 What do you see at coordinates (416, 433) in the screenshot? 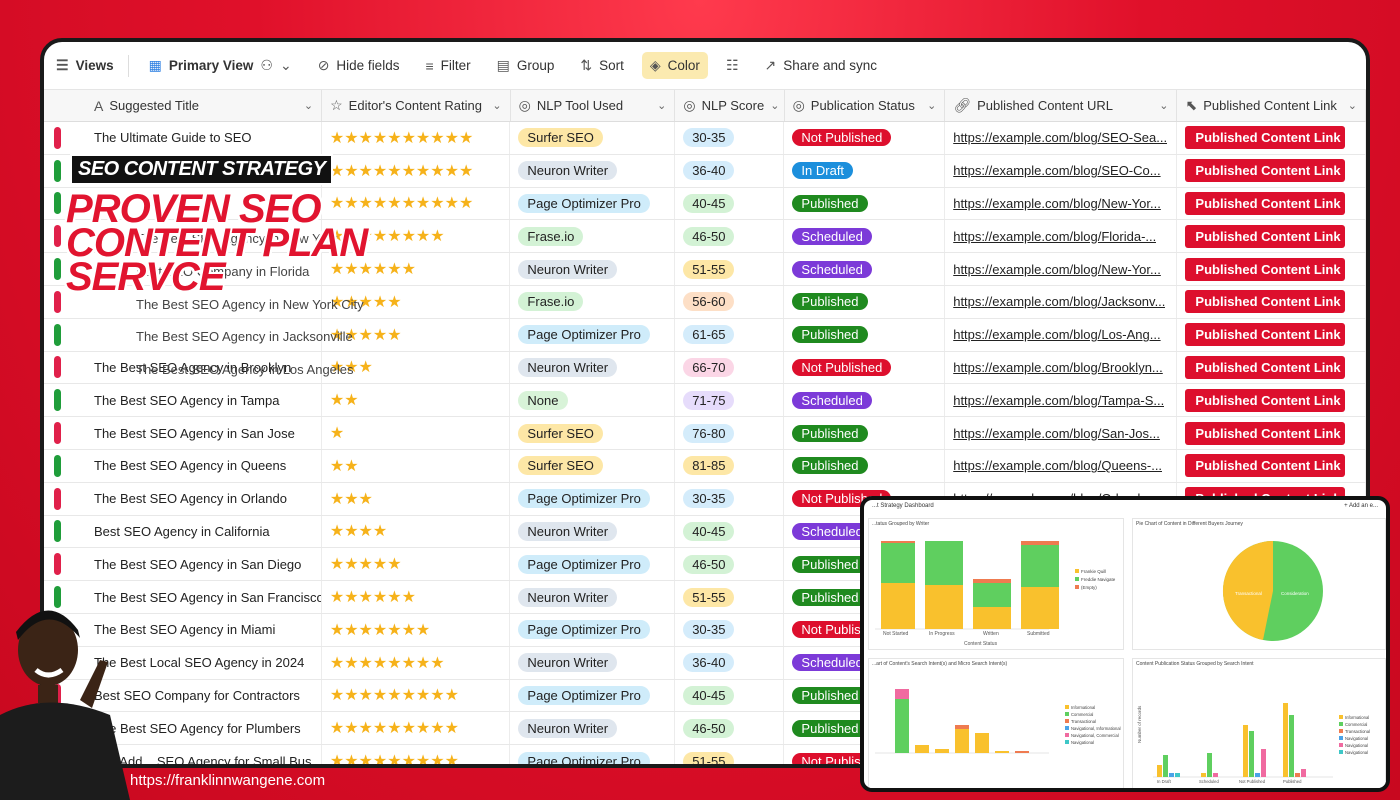
I see `table-cell-rating: ★` at bounding box center [416, 433].